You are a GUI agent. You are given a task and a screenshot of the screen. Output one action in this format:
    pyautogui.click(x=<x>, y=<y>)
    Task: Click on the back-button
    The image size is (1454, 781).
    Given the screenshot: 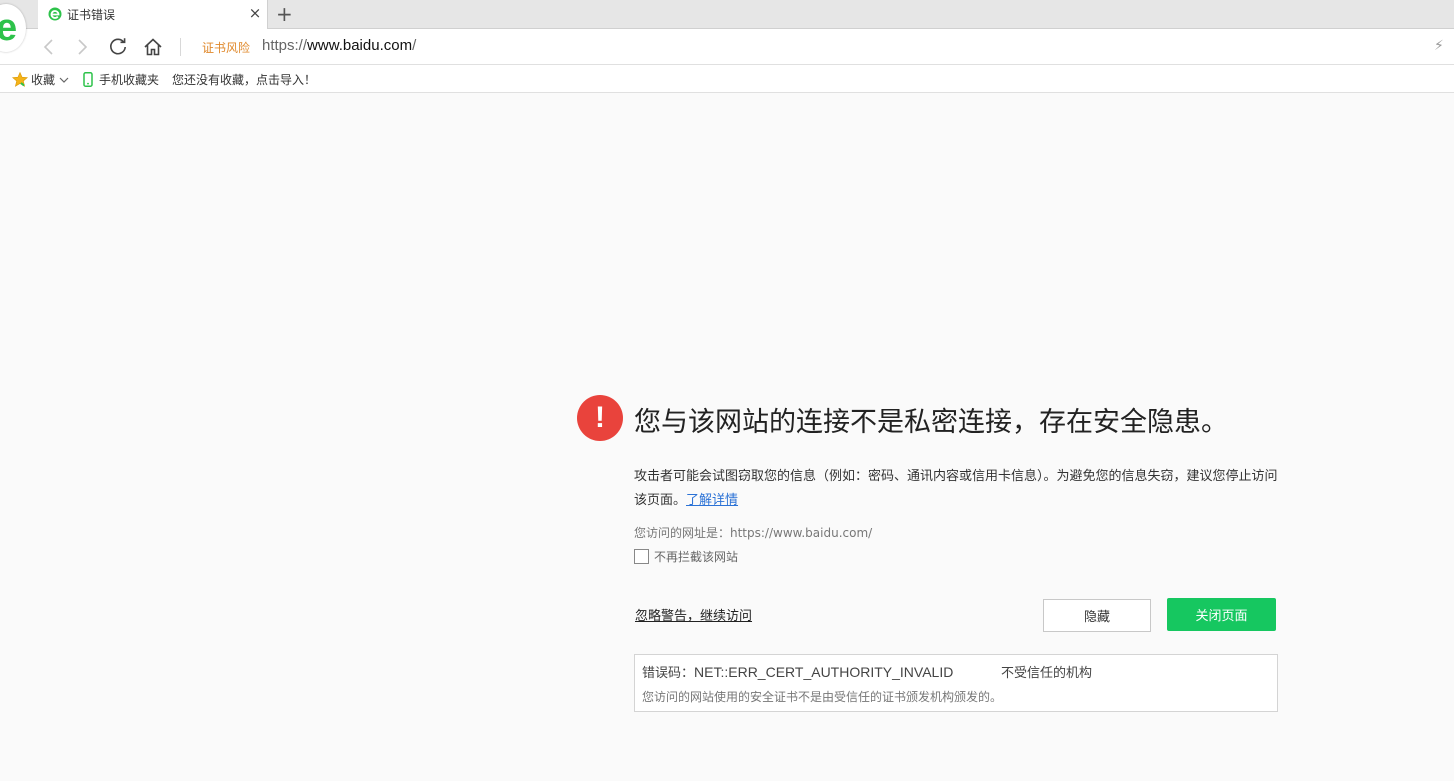 What is the action you would take?
    pyautogui.click(x=48, y=47)
    